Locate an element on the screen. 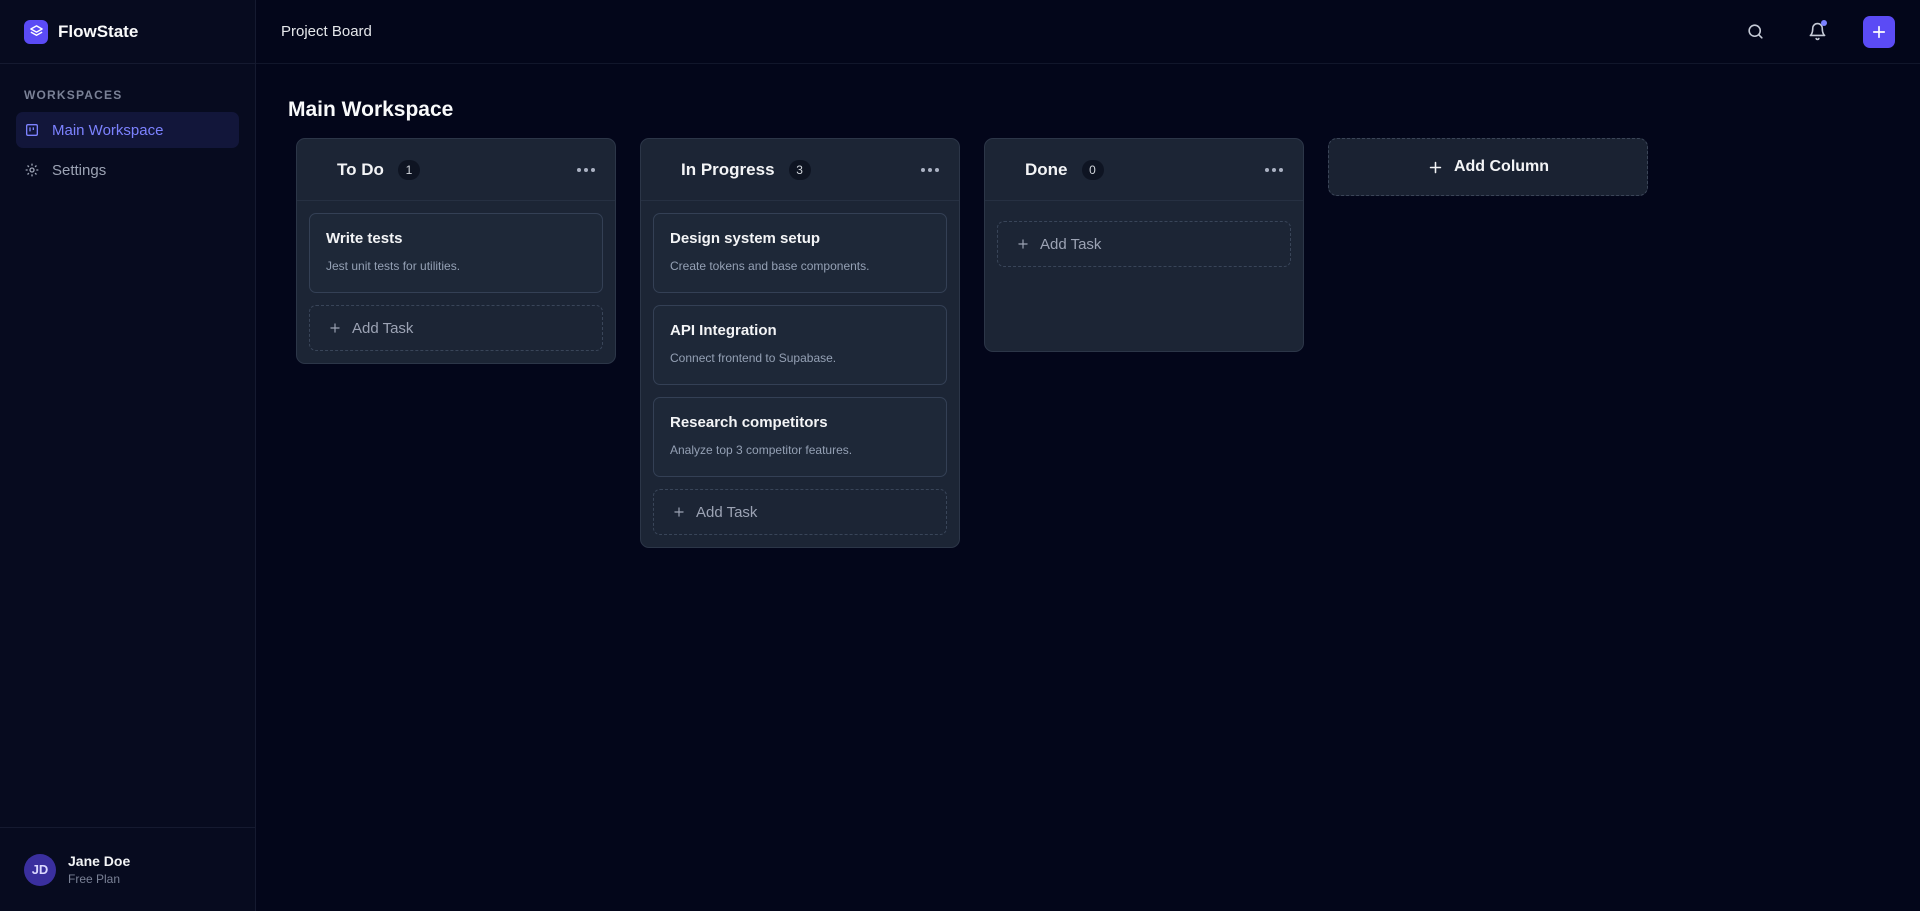 The width and height of the screenshot is (1920, 911). search-button is located at coordinates (1755, 32).